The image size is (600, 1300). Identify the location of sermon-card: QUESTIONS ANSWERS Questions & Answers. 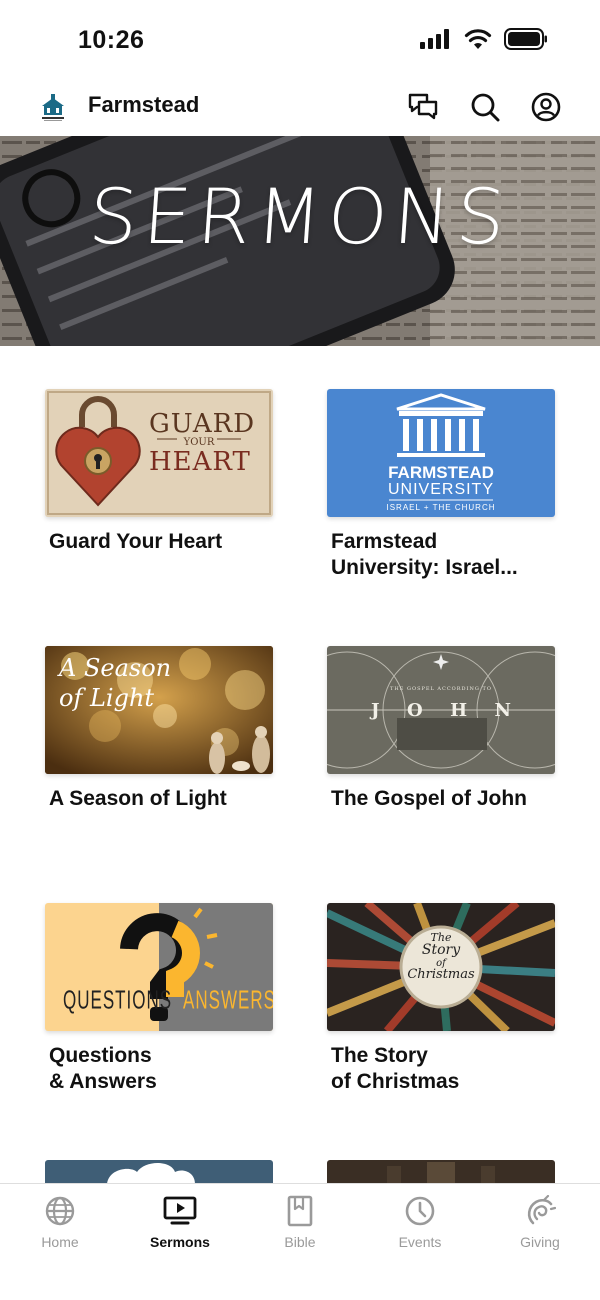
(160, 999).